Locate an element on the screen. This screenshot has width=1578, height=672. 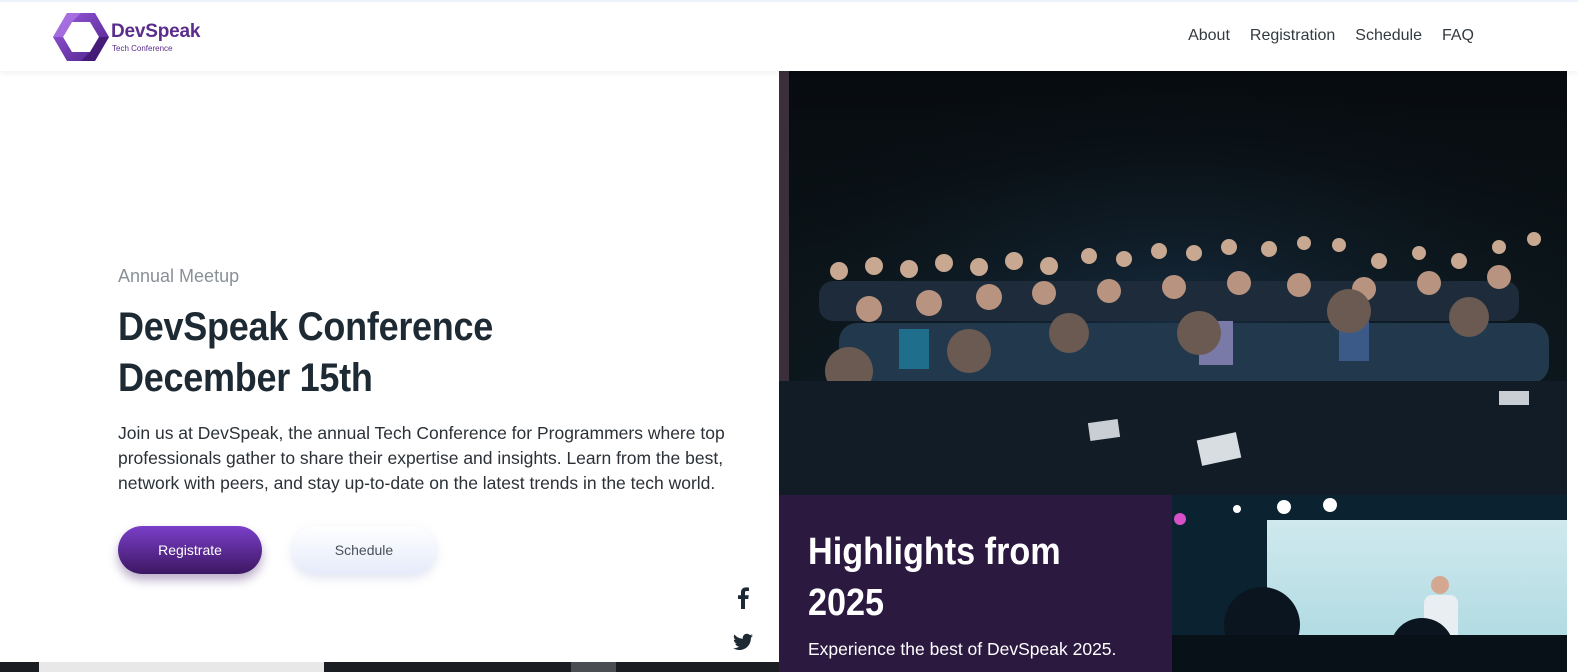
register-button: Registrate is located at coordinates (190, 550).